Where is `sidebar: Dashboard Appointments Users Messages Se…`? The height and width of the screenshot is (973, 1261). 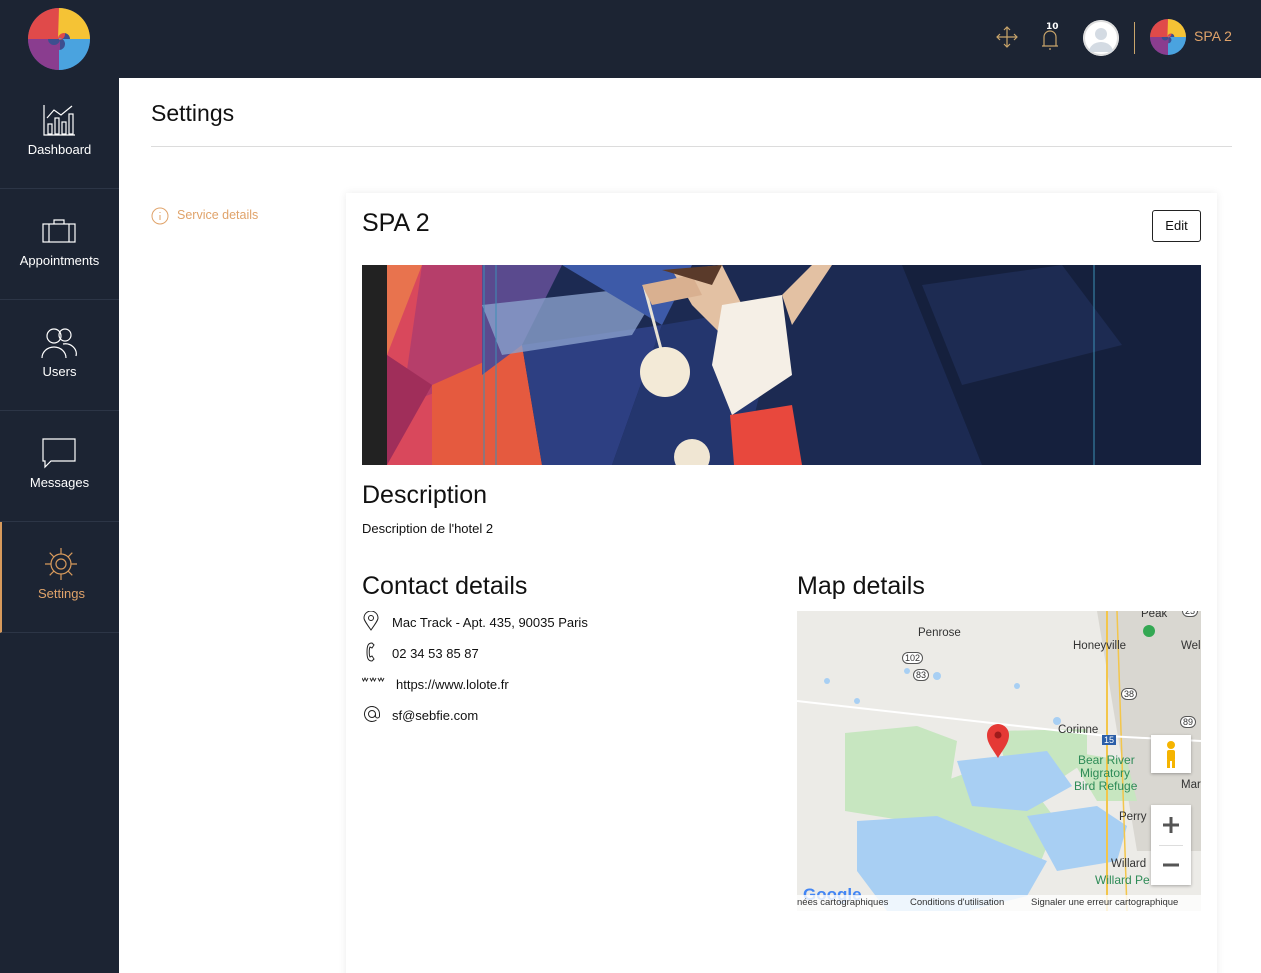 sidebar: Dashboard Appointments Users Messages Se… is located at coordinates (59, 525).